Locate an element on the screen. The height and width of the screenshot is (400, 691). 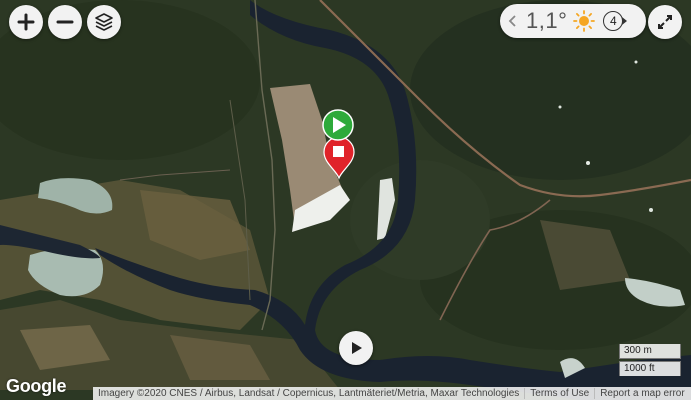
stop-icon is located at coordinates (338, 151).